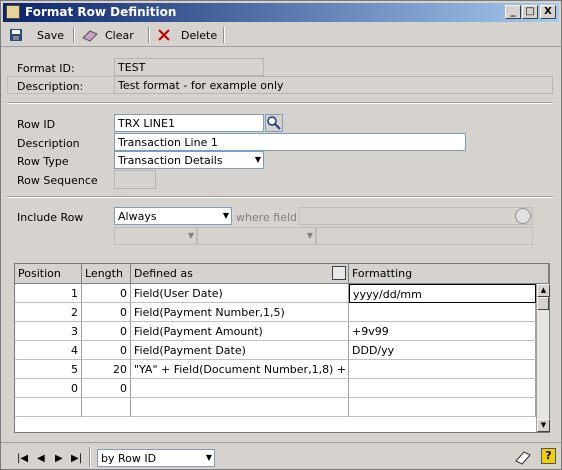 This screenshot has height=470, width=562. I want to click on delete-button: Delete, so click(187, 35).